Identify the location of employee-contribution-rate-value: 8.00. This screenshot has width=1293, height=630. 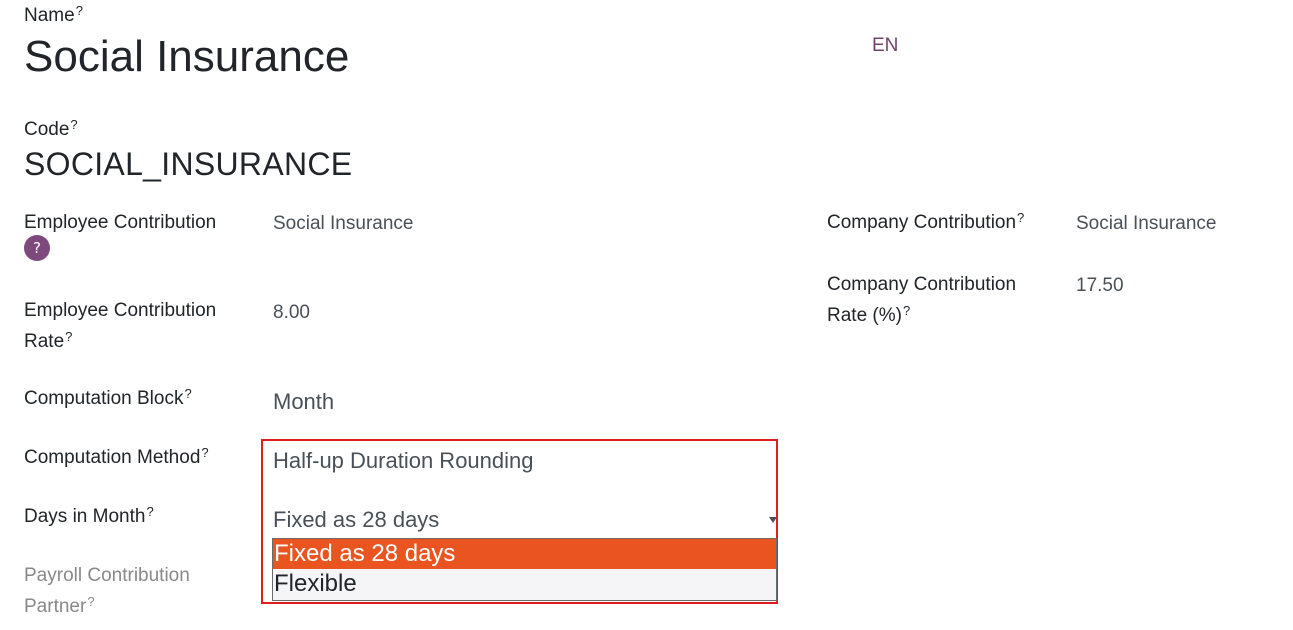
(291, 313).